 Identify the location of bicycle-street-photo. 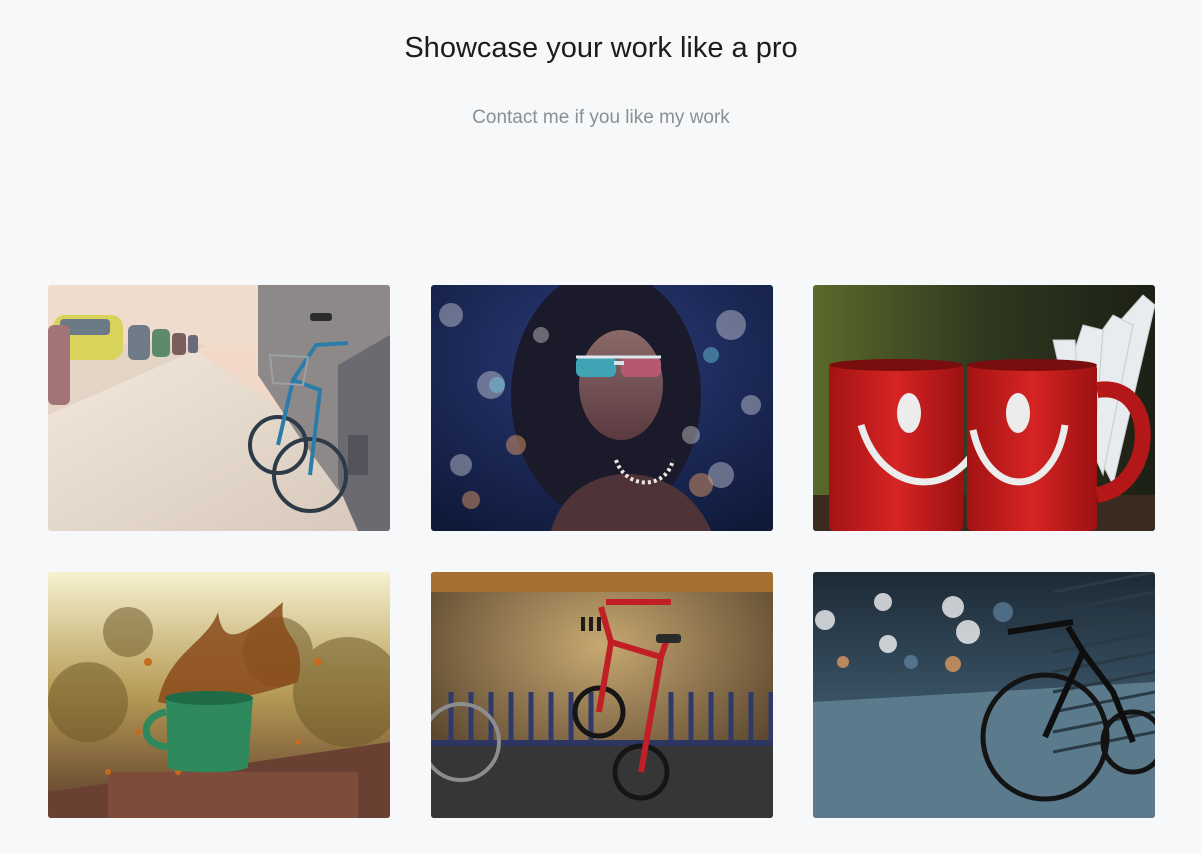
(219, 408).